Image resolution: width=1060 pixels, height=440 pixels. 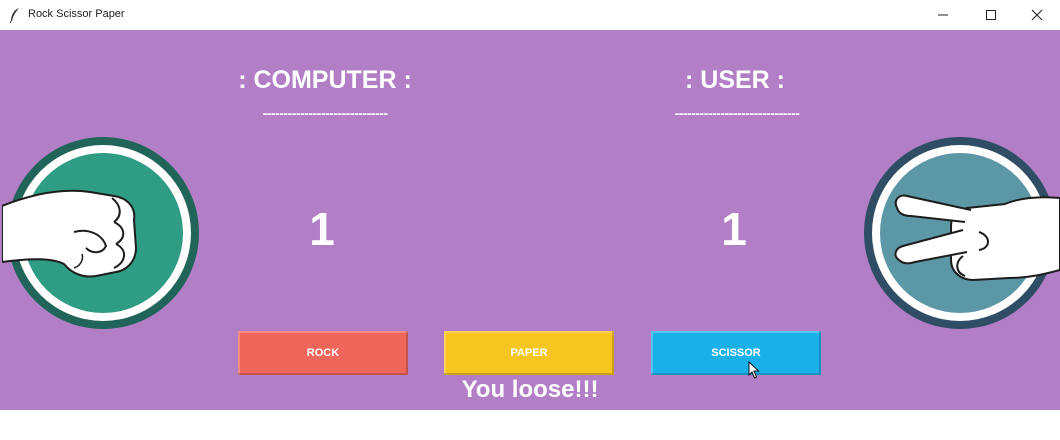 I want to click on maximize-icon, so click(x=991, y=15).